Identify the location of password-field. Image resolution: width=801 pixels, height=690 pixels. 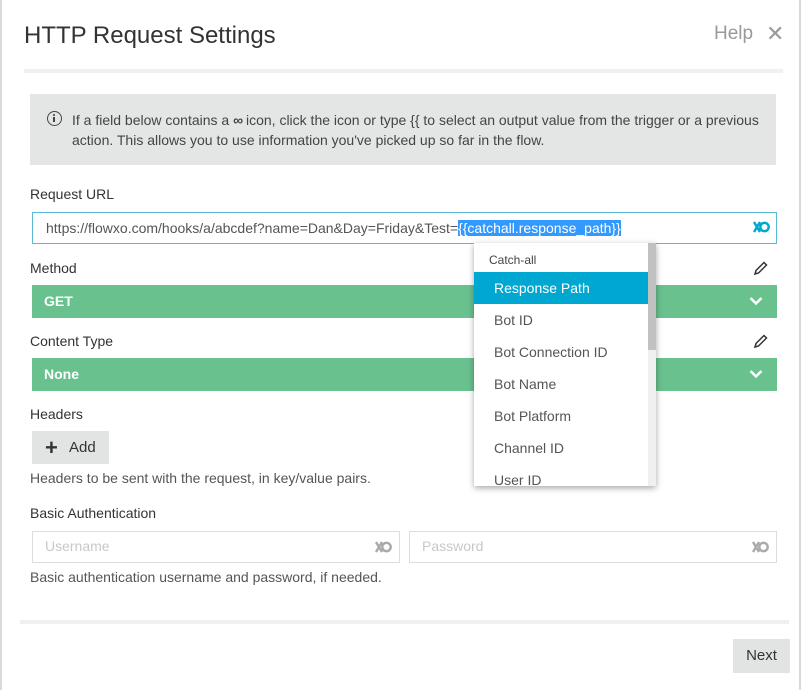
(593, 547).